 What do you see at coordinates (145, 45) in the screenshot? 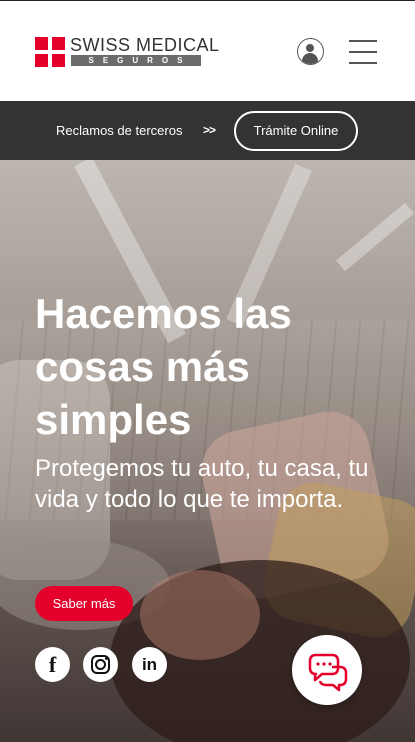
I see `logo-brand-name: SWISS MEDICAL` at bounding box center [145, 45].